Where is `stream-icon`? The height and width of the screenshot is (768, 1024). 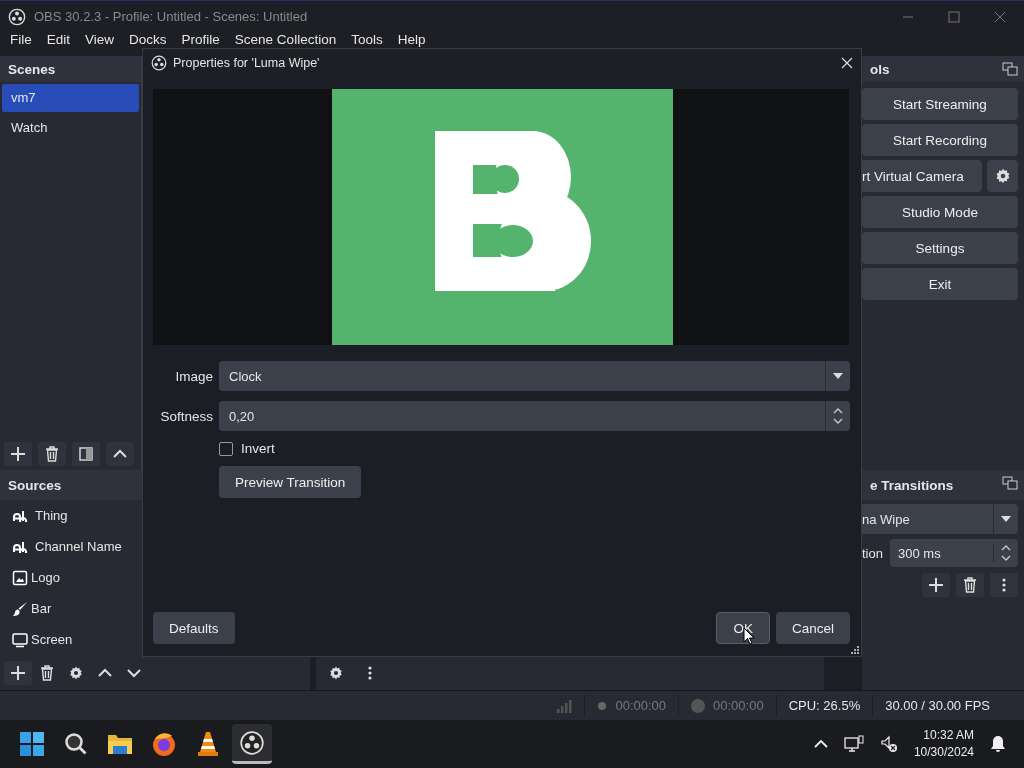
stream-icon is located at coordinates (602, 705).